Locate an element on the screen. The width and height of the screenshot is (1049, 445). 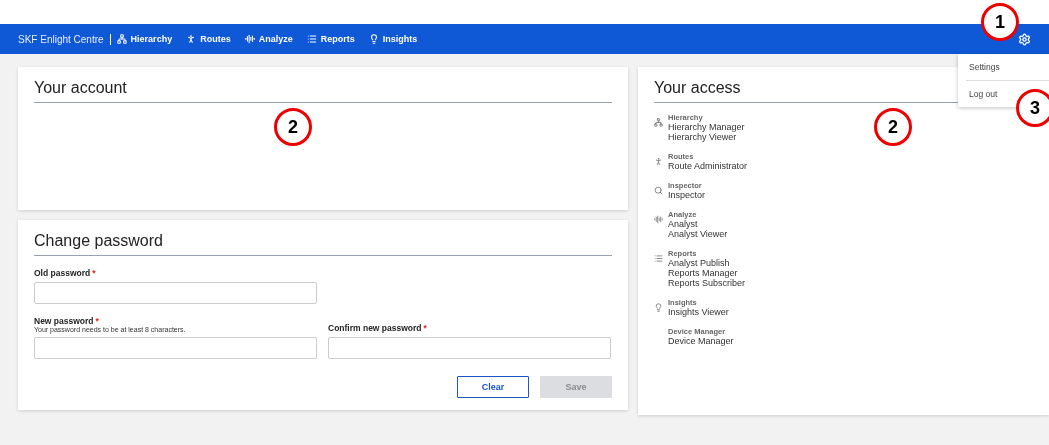
field-label: Confirm new password * is located at coordinates (378, 328).